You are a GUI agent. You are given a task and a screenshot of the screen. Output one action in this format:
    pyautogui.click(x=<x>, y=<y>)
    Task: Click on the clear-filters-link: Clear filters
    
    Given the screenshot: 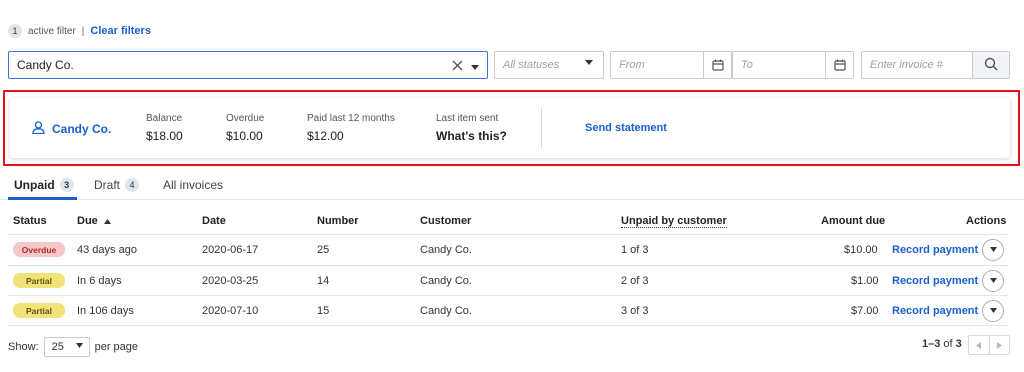 What is the action you would take?
    pyautogui.click(x=120, y=31)
    